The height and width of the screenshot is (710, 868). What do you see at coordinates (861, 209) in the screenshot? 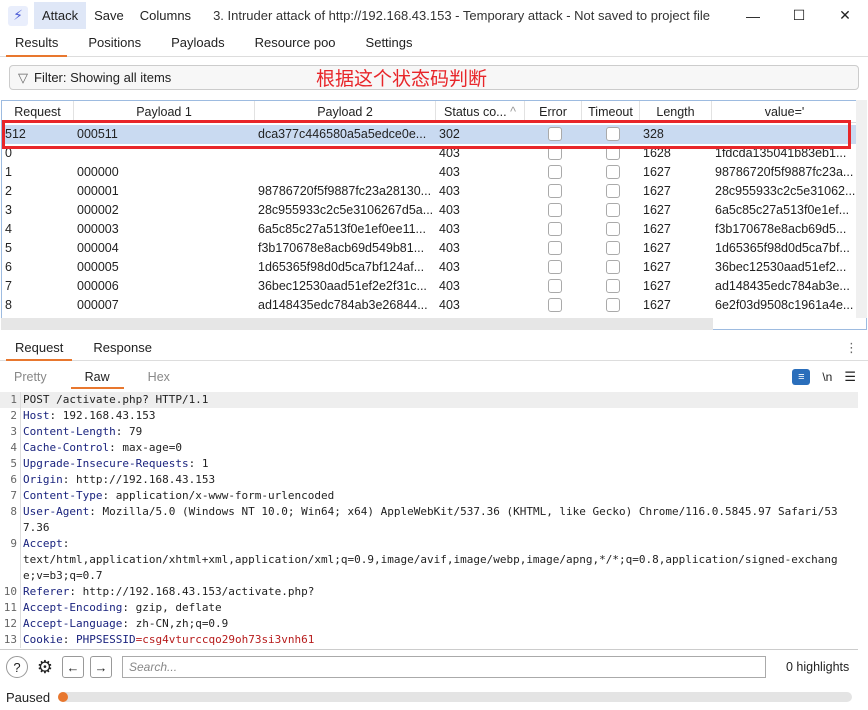
I see `table-vertical-scrollbar` at bounding box center [861, 209].